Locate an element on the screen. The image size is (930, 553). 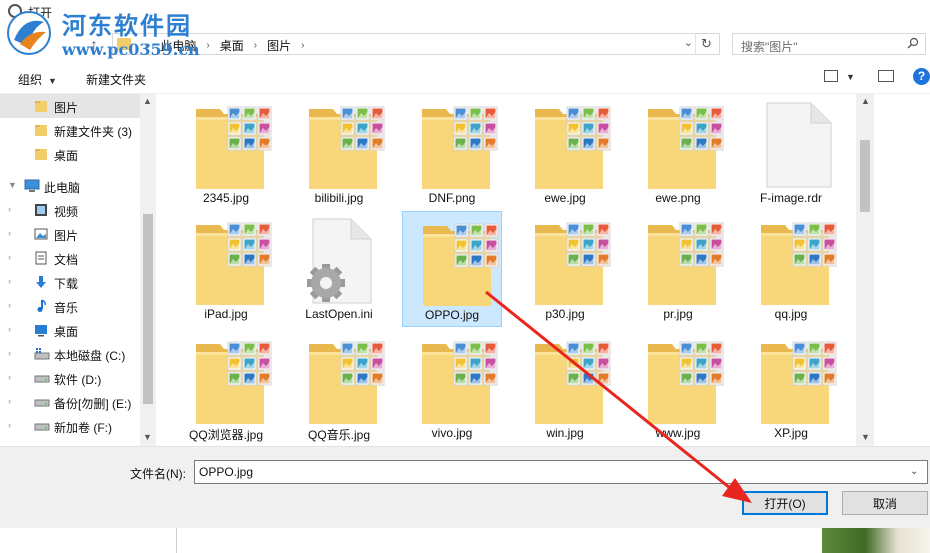
file-item: p30.jpg is located at coordinates (565, 269).